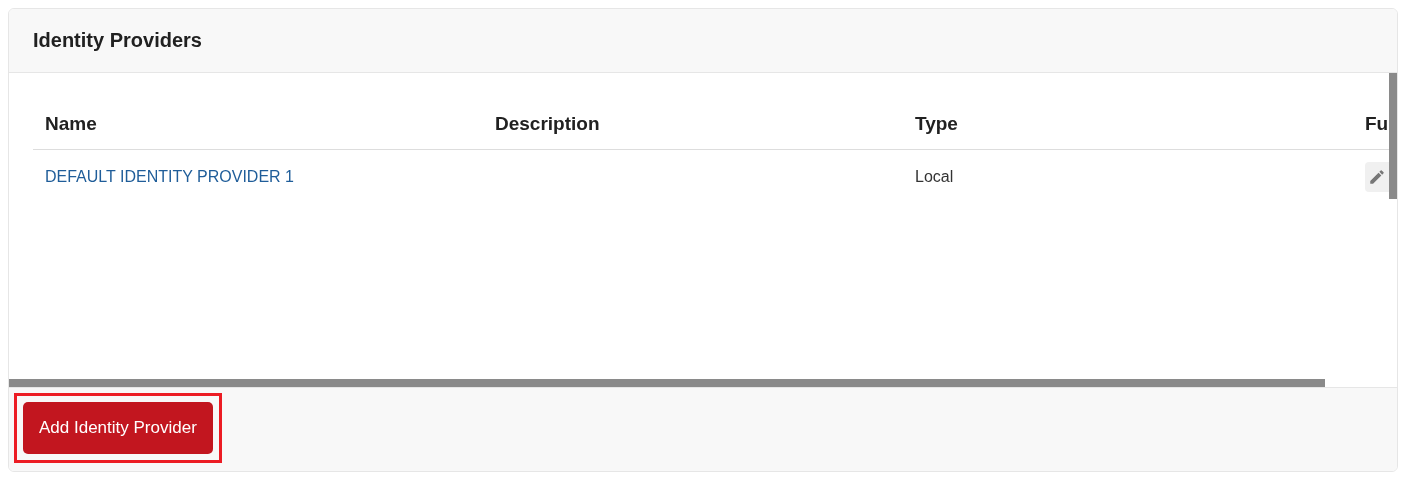 Image resolution: width=1405 pixels, height=478 pixels. What do you see at coordinates (258, 125) in the screenshot?
I see `column-header: Name` at bounding box center [258, 125].